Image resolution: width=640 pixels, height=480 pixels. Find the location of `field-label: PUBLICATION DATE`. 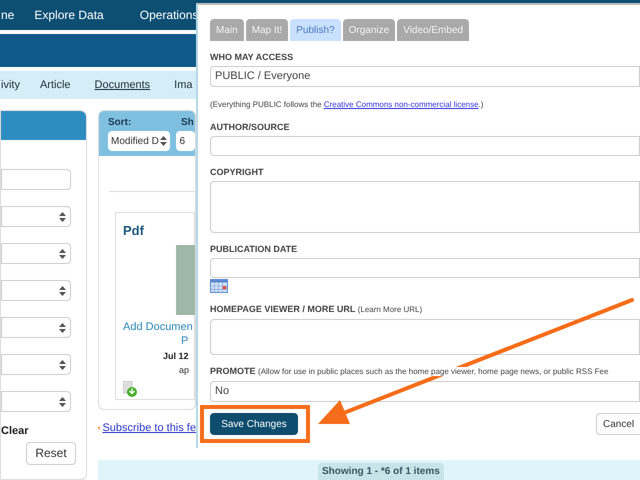

field-label: PUBLICATION DATE is located at coordinates (254, 249).